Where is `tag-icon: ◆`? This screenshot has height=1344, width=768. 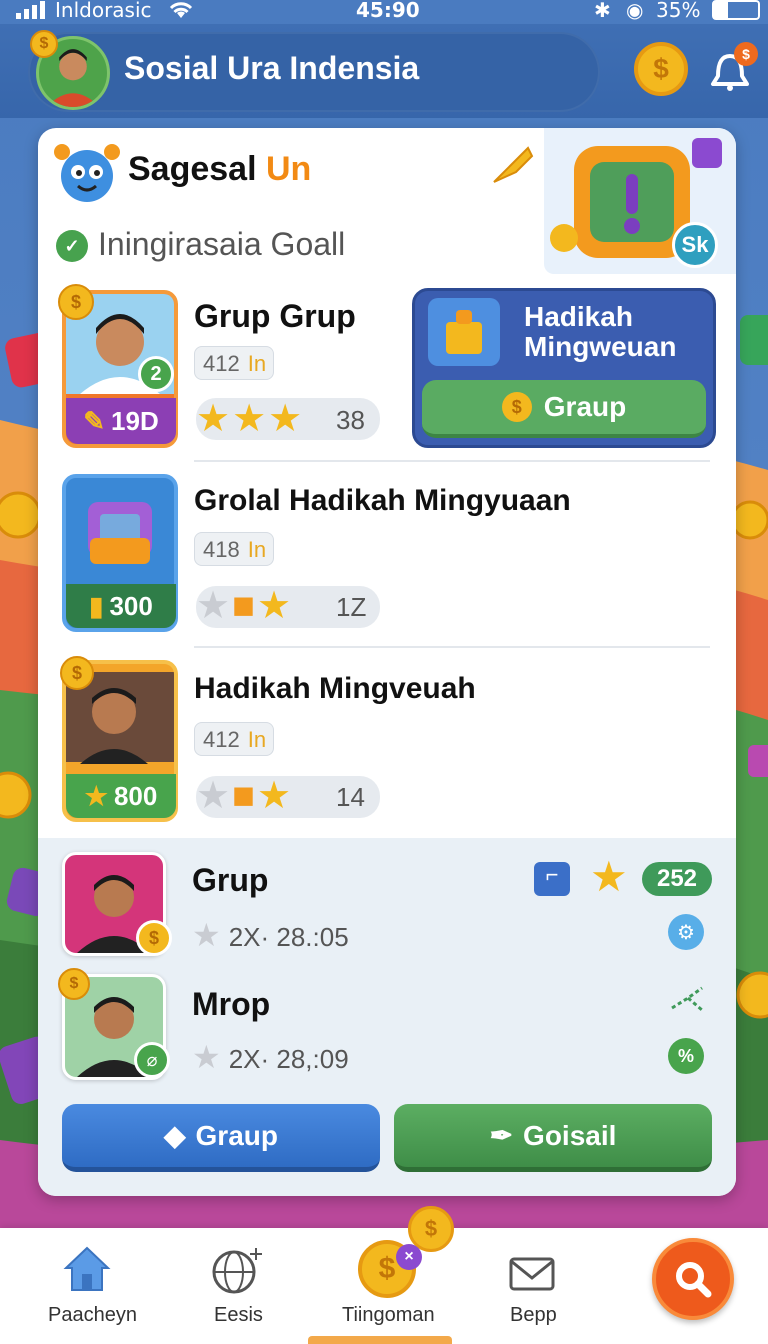 tag-icon: ◆ is located at coordinates (174, 1135).